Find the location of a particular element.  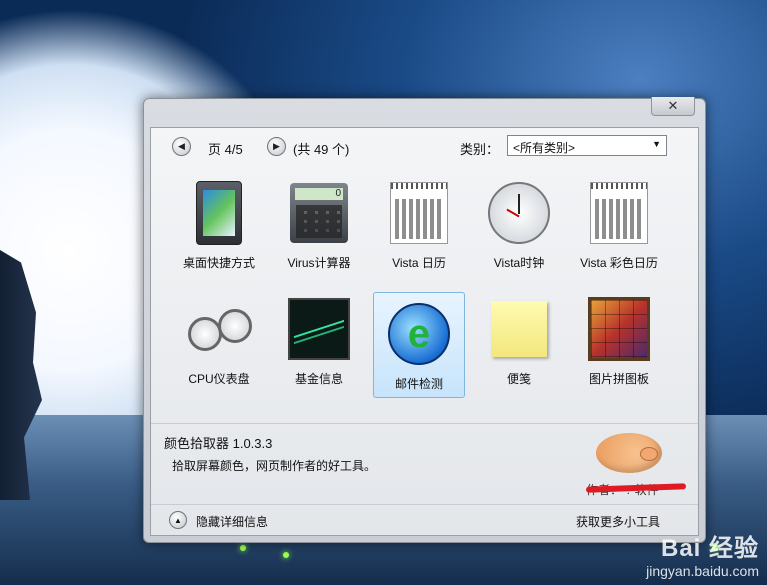

hide-details-button: ▲ is located at coordinates (178, 520).